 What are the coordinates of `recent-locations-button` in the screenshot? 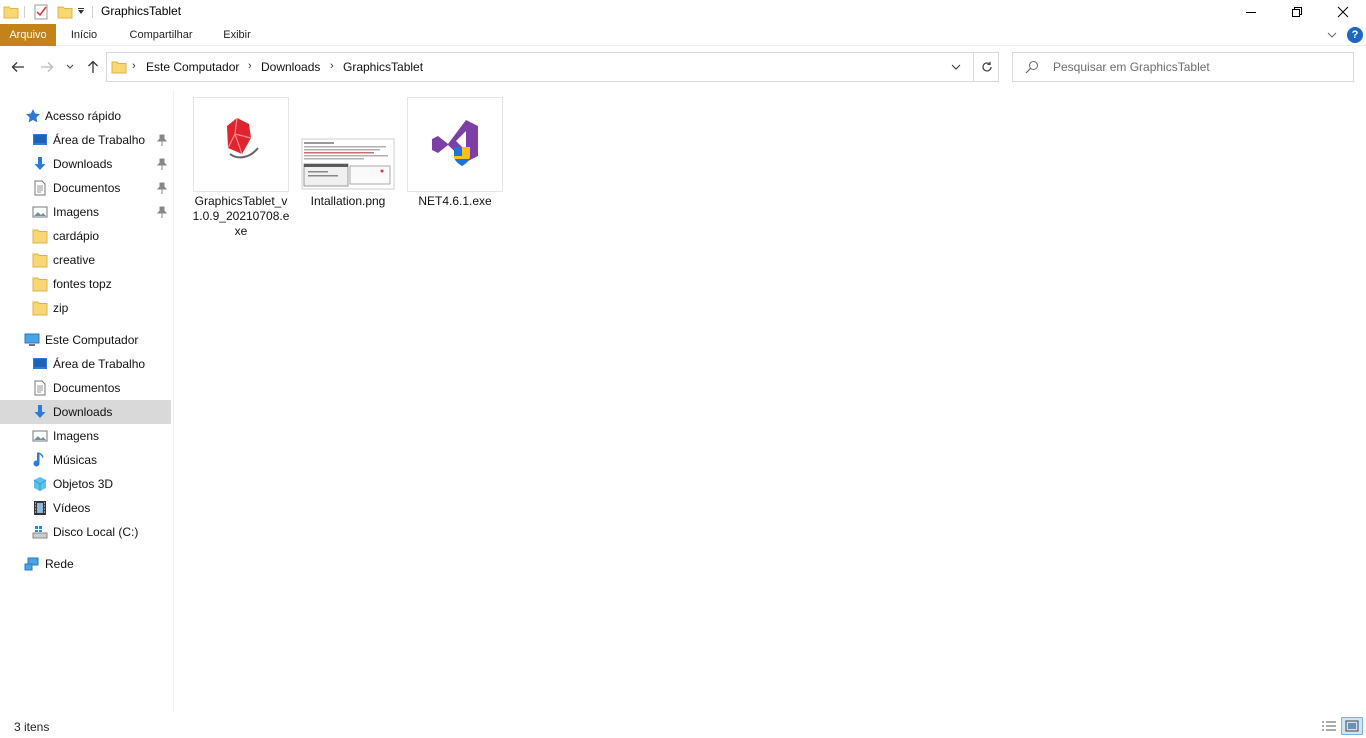 It's located at (70, 67).